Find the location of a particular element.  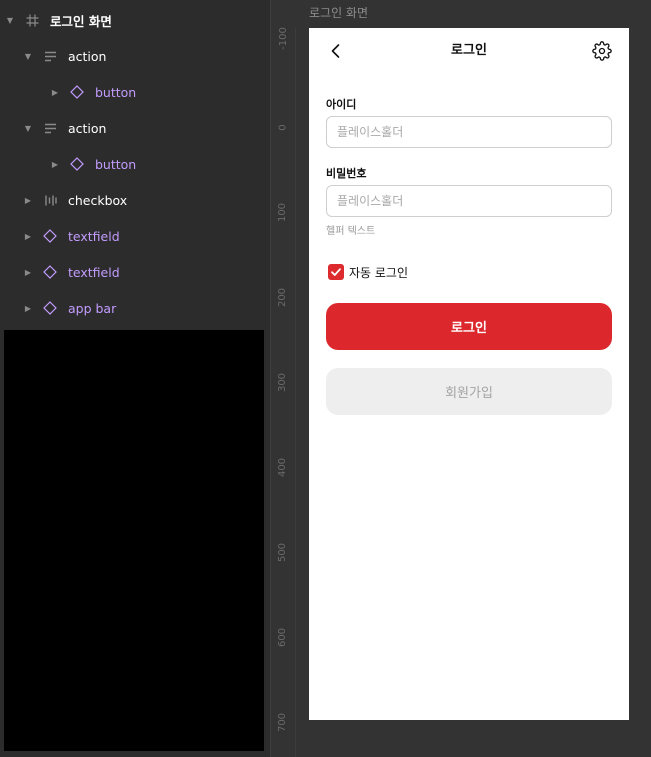

check-icon is located at coordinates (336, 272).